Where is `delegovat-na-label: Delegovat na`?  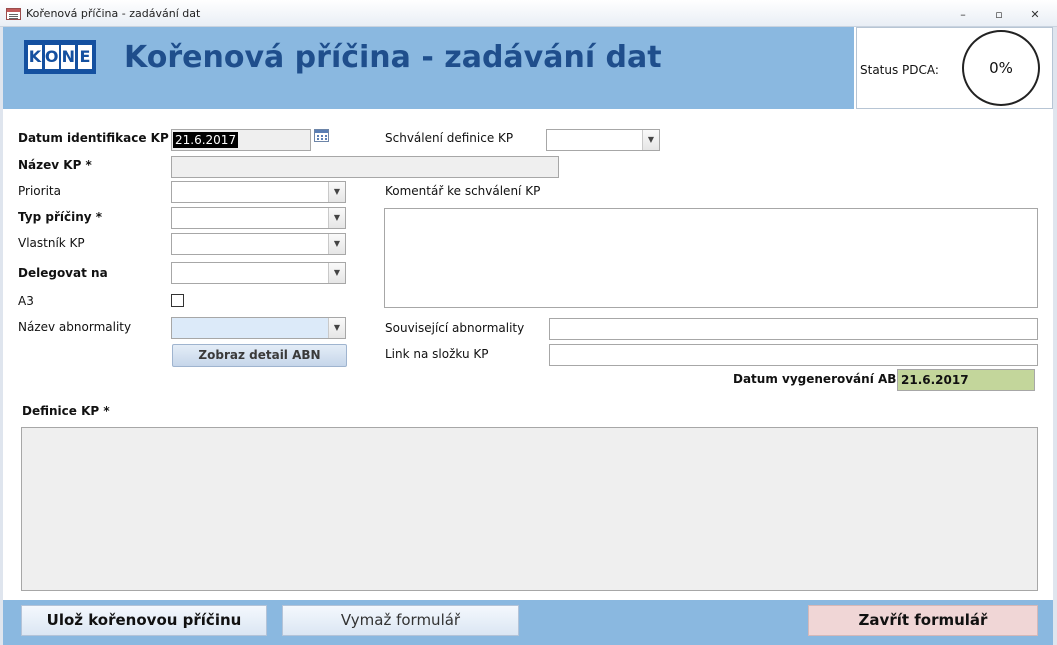 delegovat-na-label: Delegovat na is located at coordinates (63, 273).